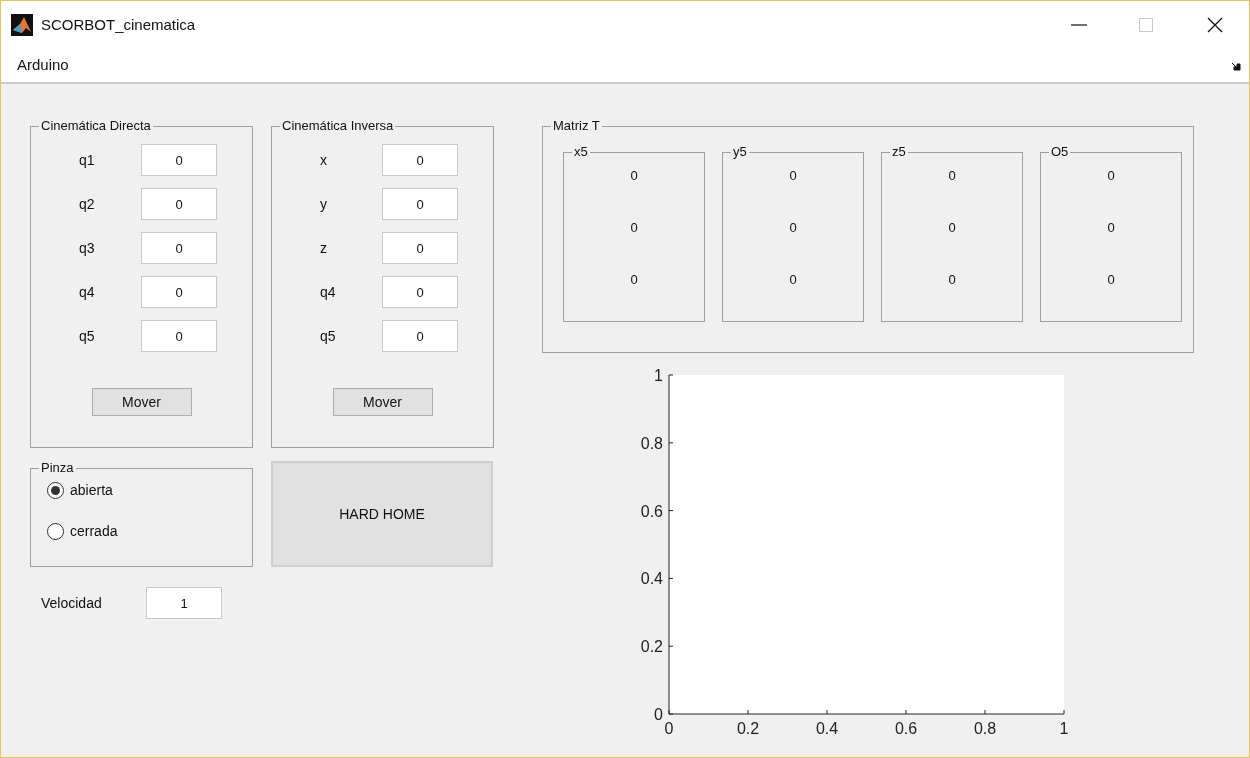  I want to click on app-logo-icon, so click(22, 25).